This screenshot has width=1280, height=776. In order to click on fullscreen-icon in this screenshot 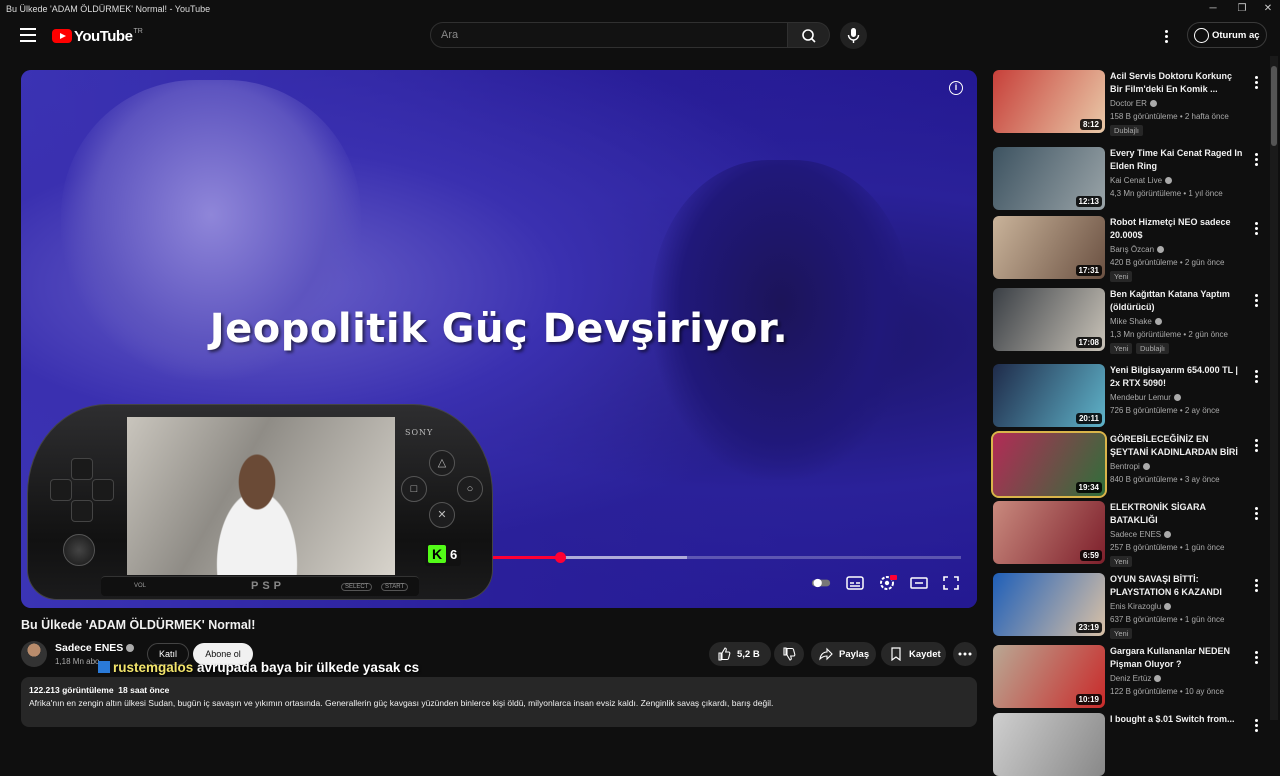, I will do `click(951, 583)`.